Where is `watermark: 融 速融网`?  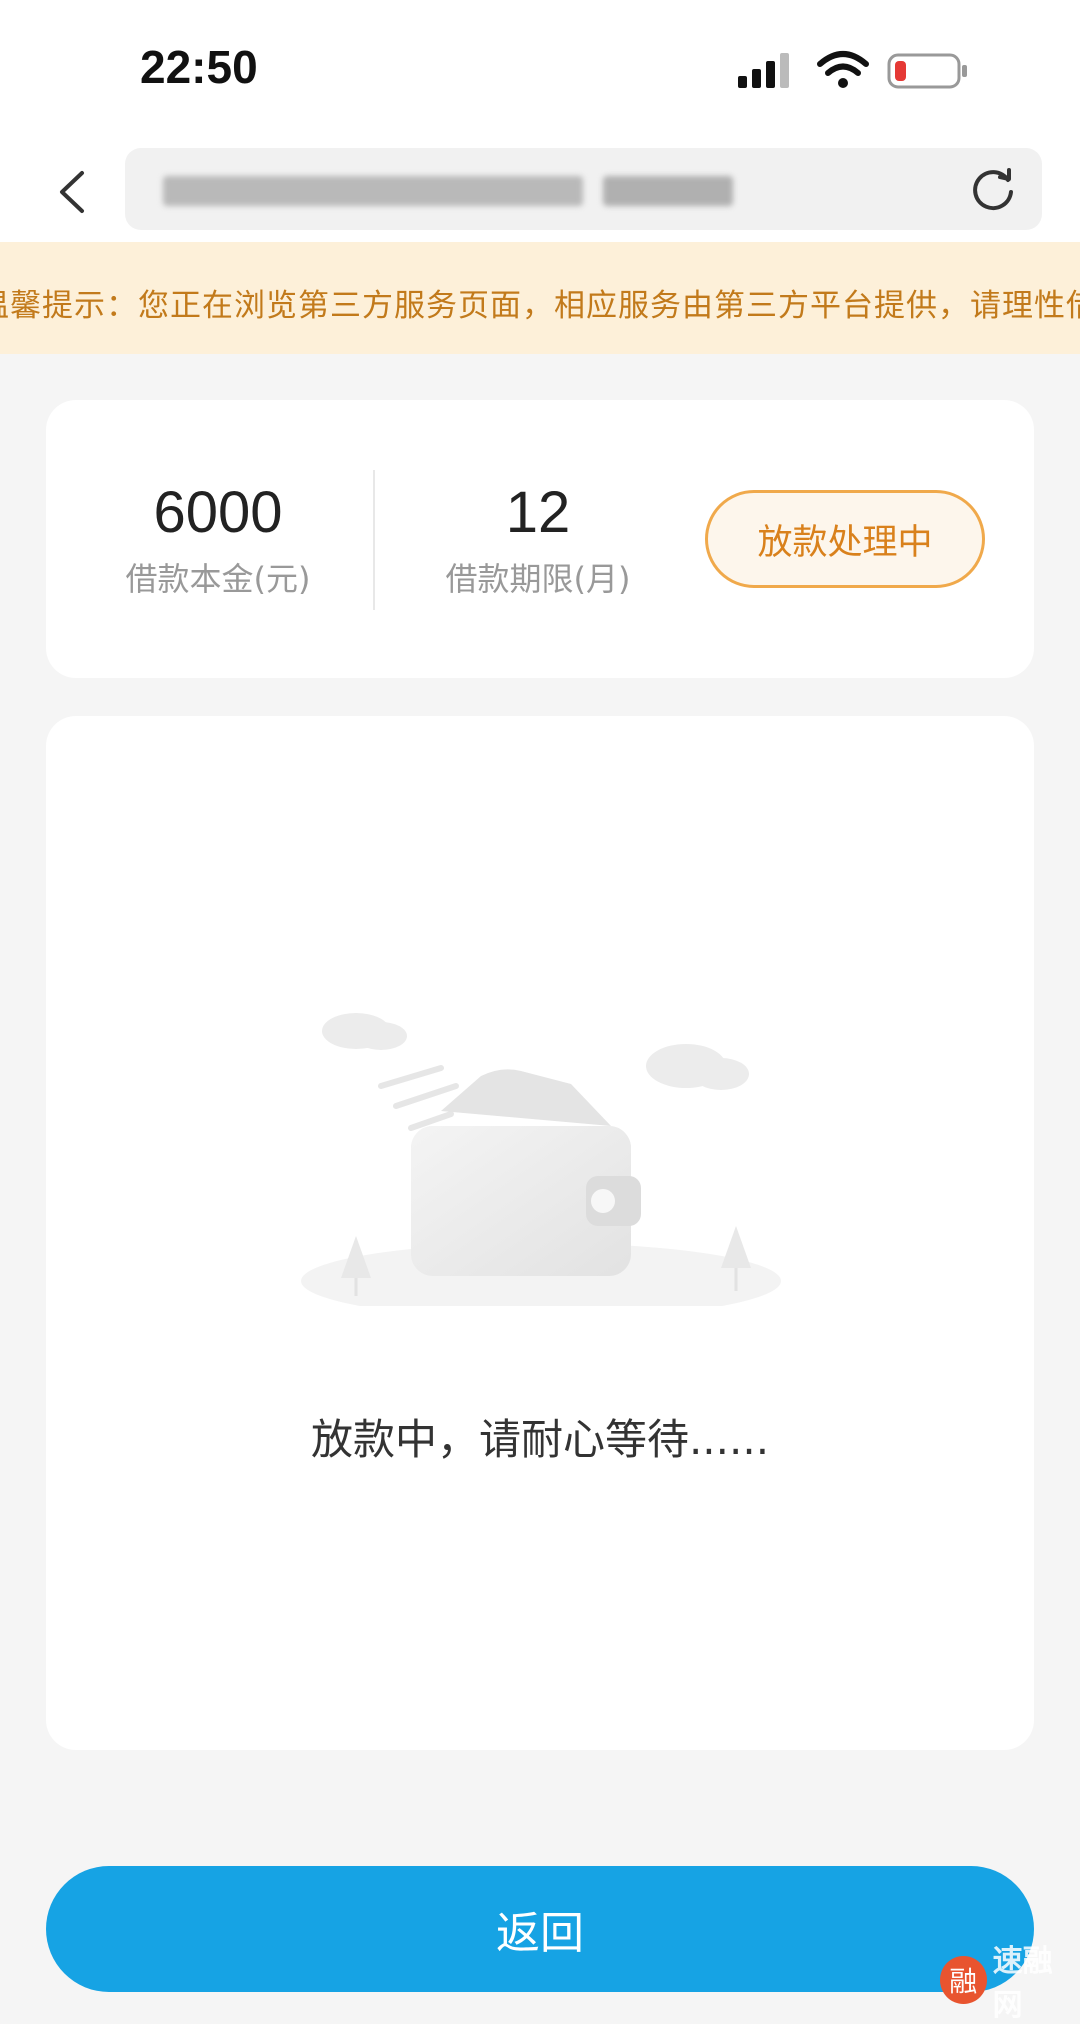
watermark: 融 速融网 is located at coordinates (1010, 1983).